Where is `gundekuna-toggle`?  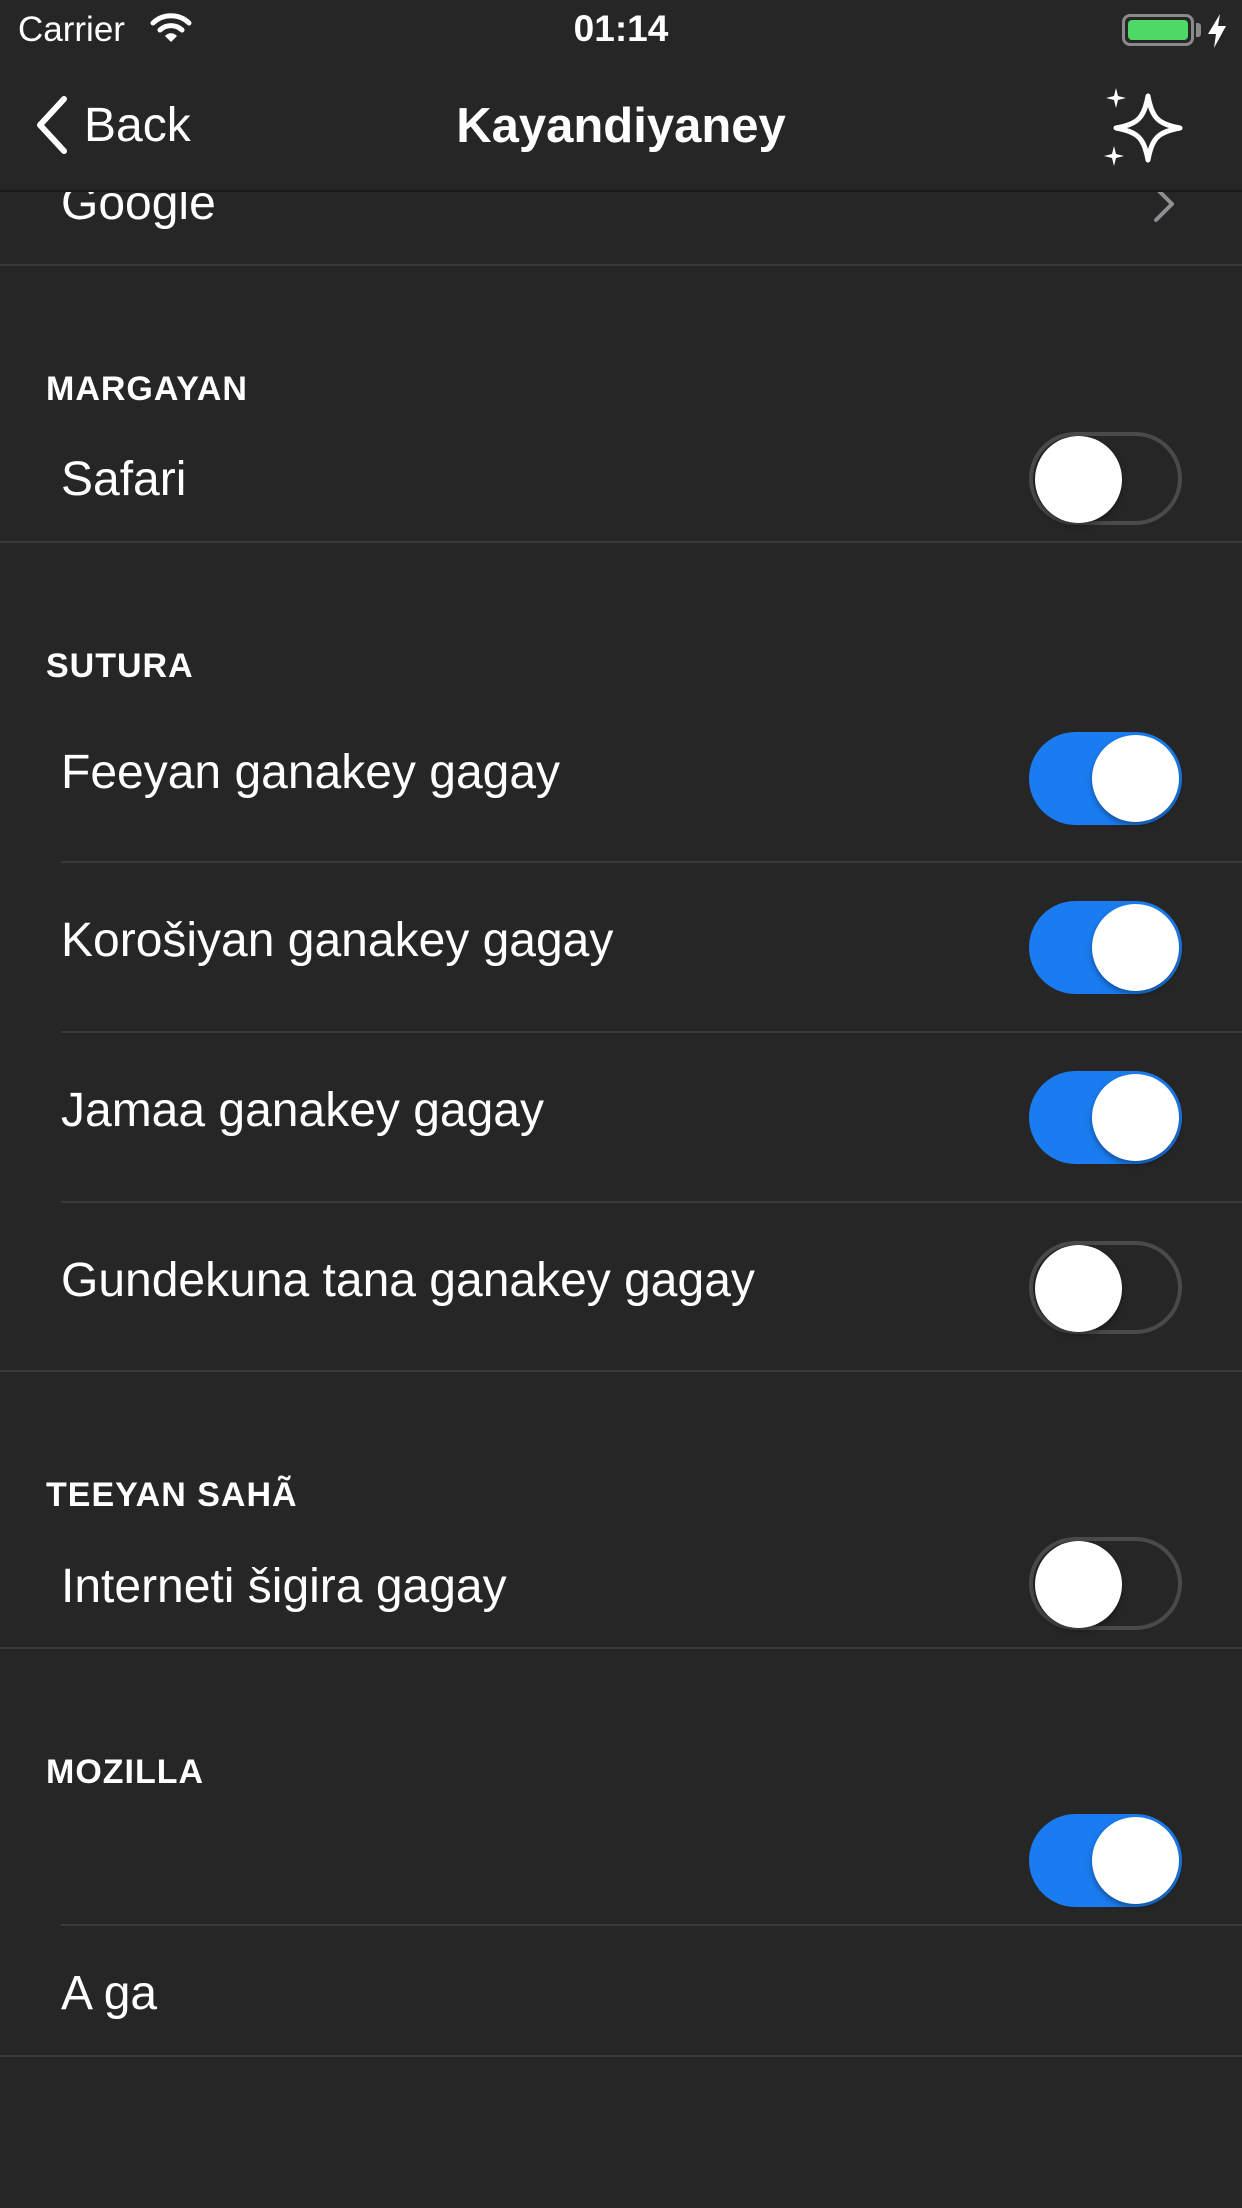
gundekuna-toggle is located at coordinates (1105, 1287).